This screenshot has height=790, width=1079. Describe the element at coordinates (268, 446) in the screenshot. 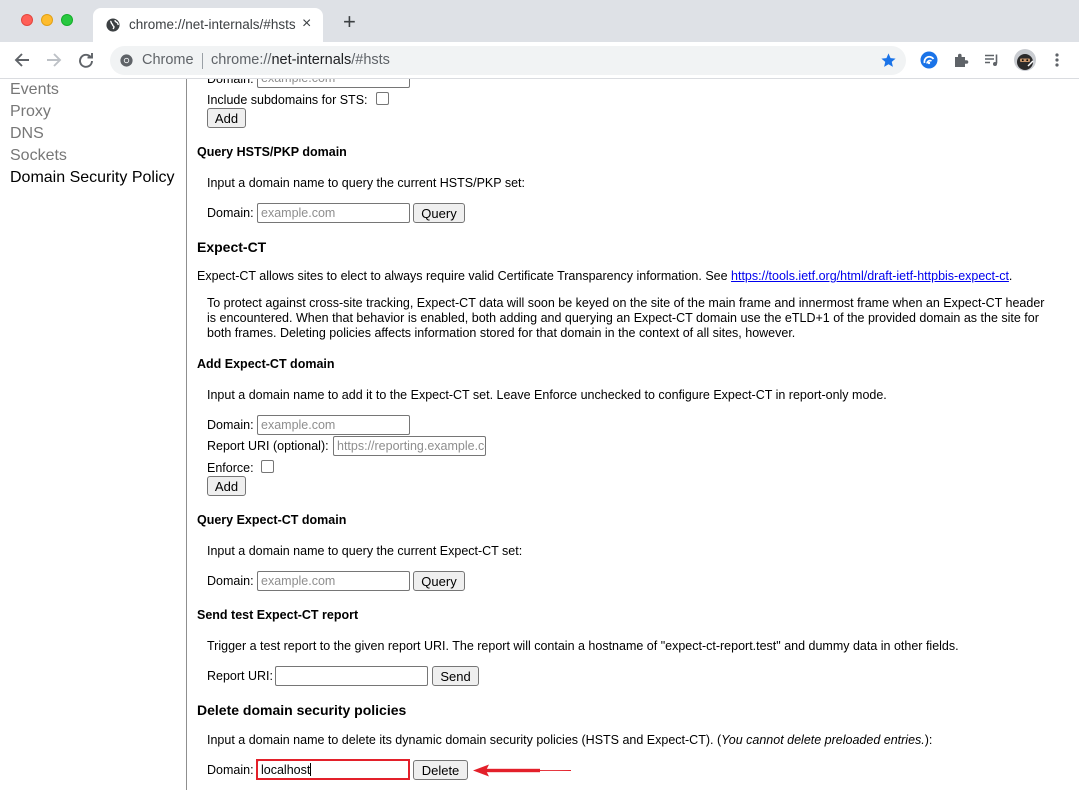

I see `expect-ct-report-uri-label: Report URI (optional):` at that location.